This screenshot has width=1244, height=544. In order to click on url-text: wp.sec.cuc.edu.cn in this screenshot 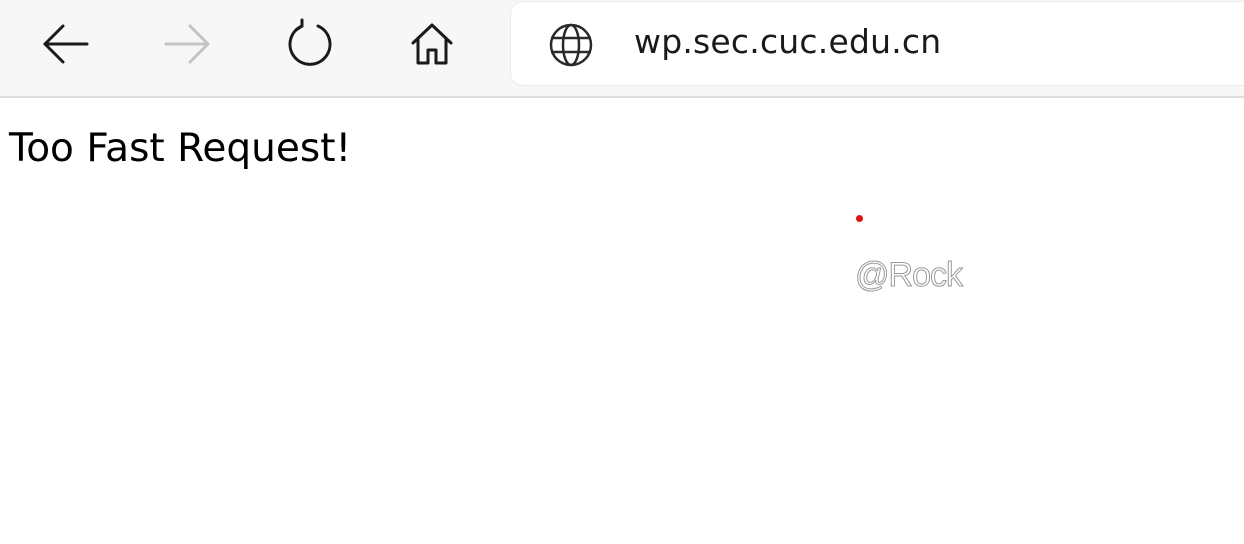, I will do `click(787, 41)`.